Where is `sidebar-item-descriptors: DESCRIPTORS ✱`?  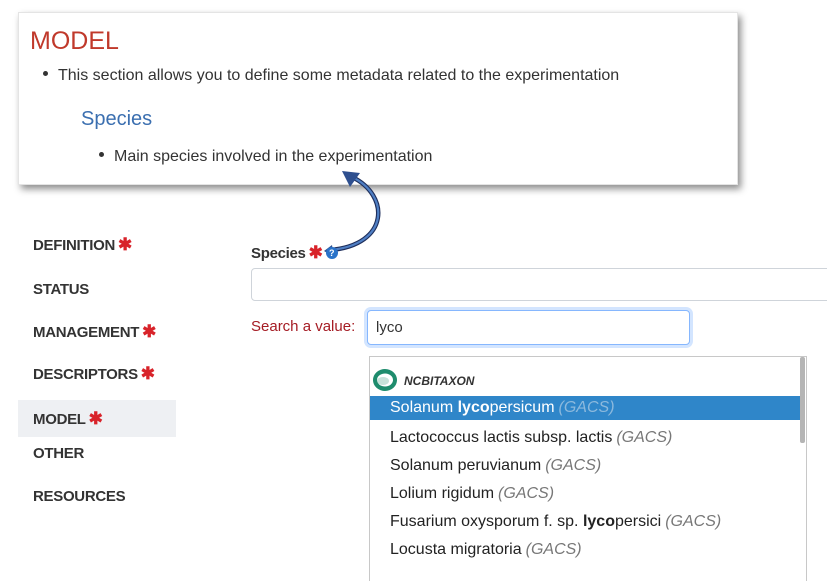
sidebar-item-descriptors: DESCRIPTORS ✱ is located at coordinates (97, 373).